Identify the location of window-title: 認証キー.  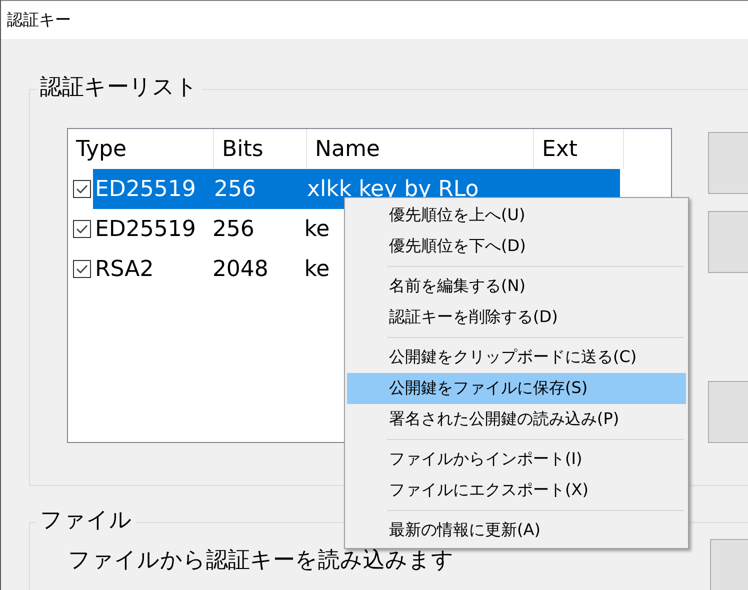
(39, 20).